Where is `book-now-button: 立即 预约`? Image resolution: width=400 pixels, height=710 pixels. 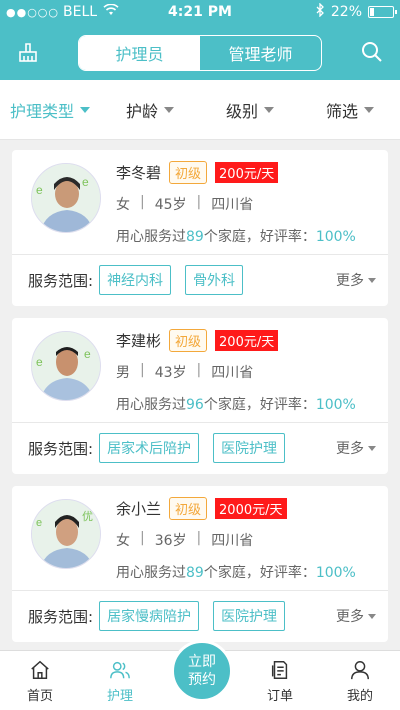
book-now-button: 立即 预约 is located at coordinates (202, 671).